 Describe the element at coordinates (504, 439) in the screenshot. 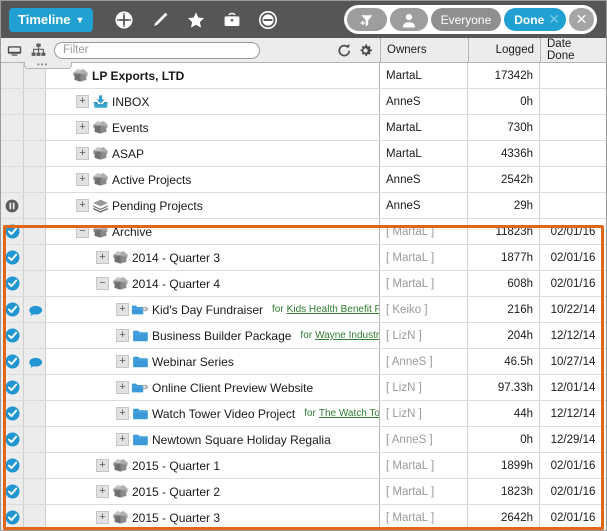

I see `cell-logged: 0h` at that location.